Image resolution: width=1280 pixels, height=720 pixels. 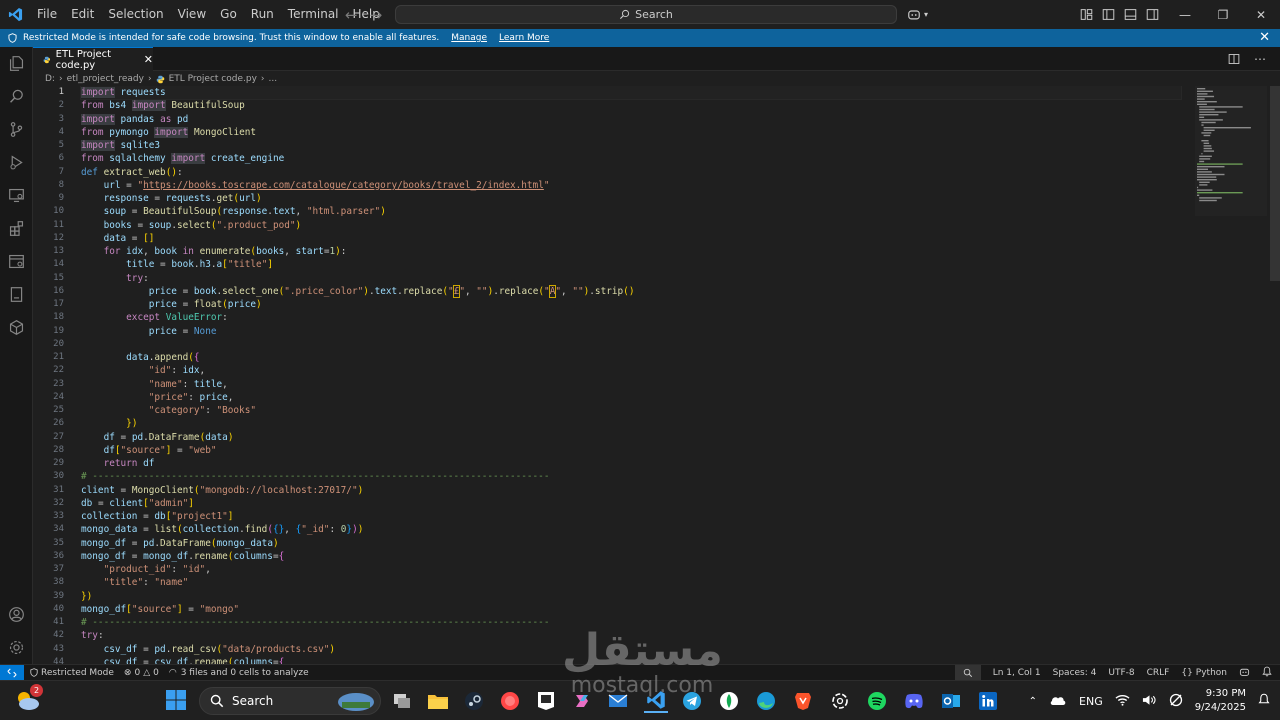 I want to click on code-line: "name": title,, so click(x=631, y=384).